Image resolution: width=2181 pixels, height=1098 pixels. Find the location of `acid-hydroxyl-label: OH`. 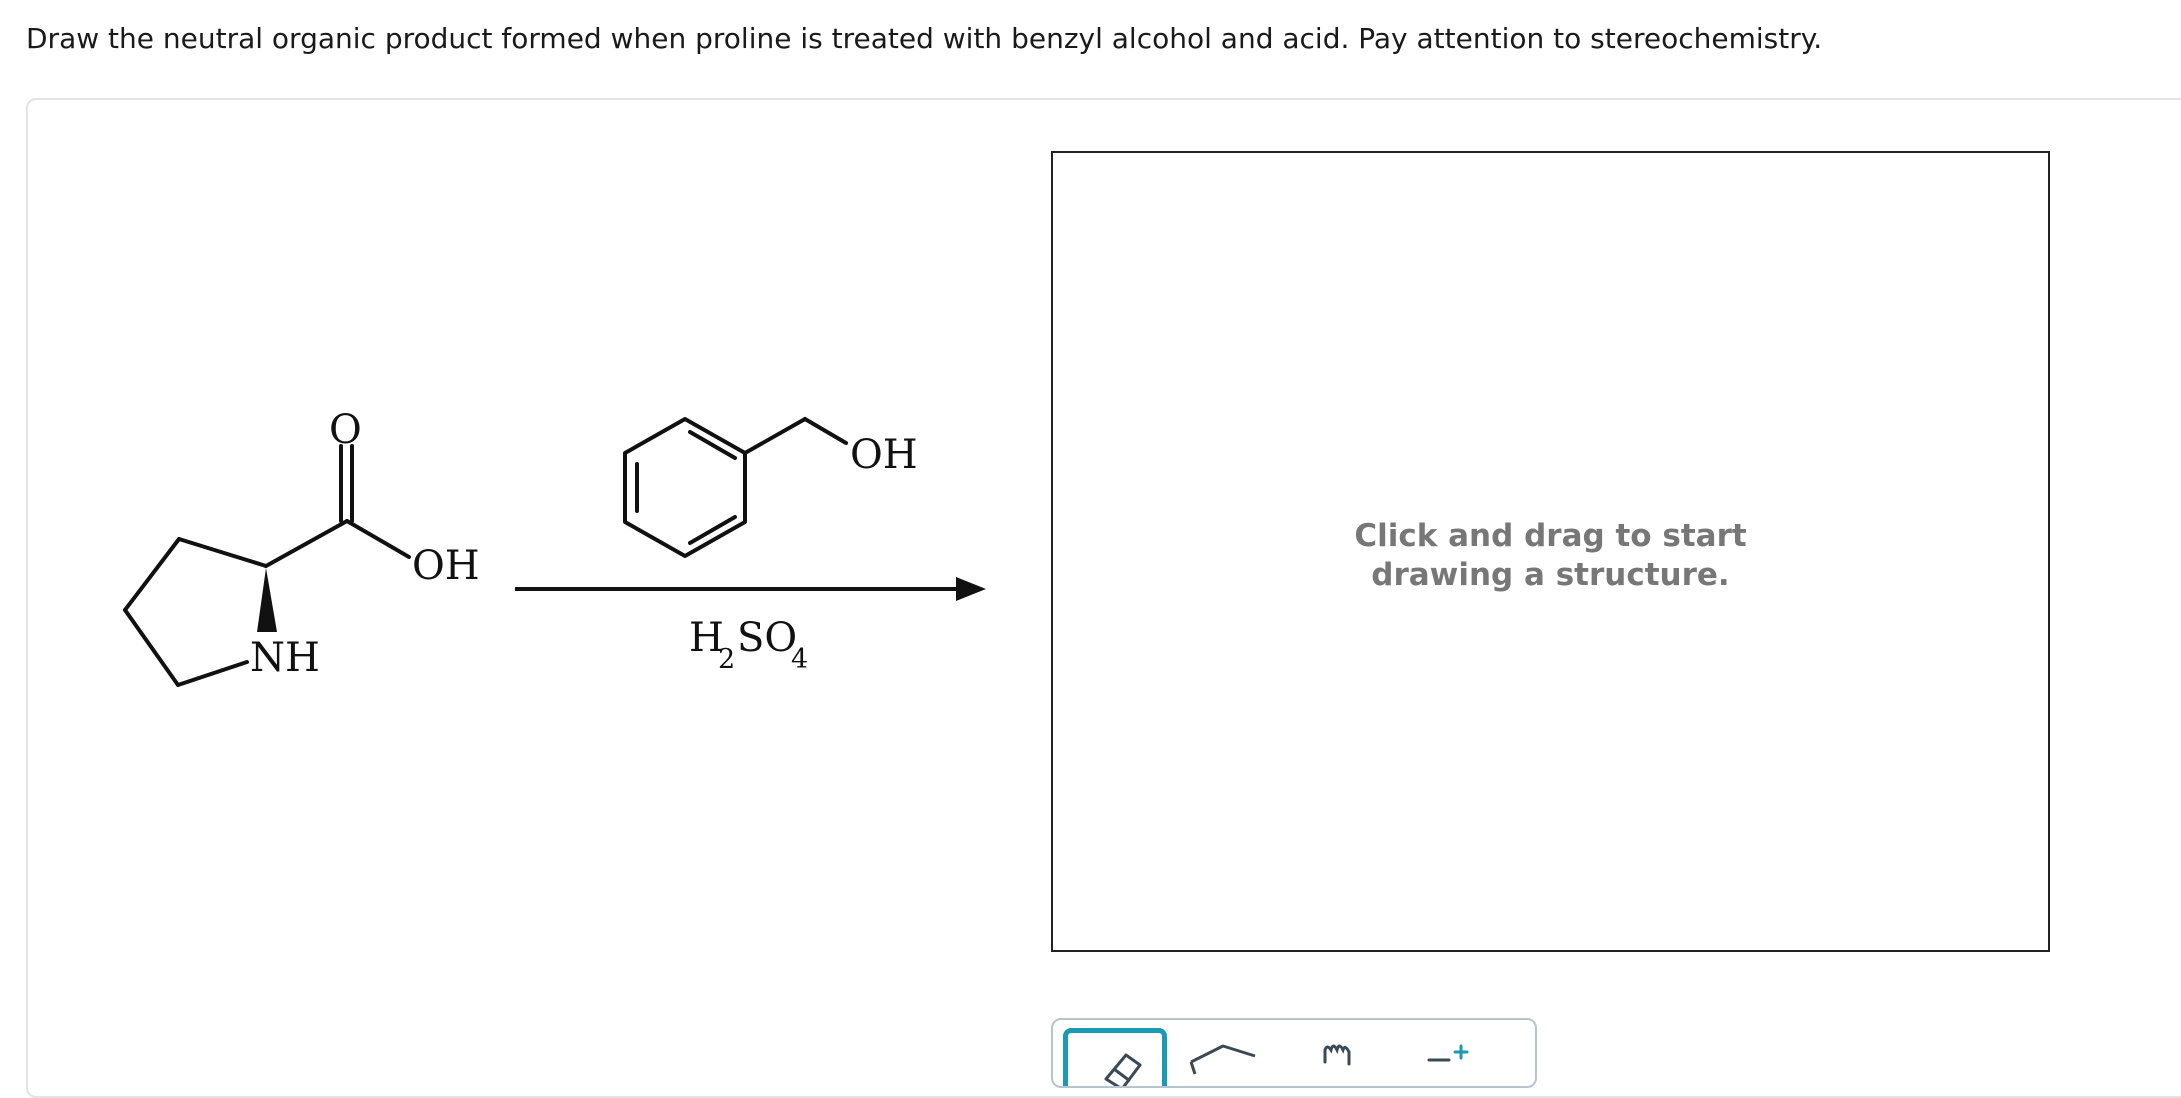

acid-hydroxyl-label: OH is located at coordinates (446, 566).